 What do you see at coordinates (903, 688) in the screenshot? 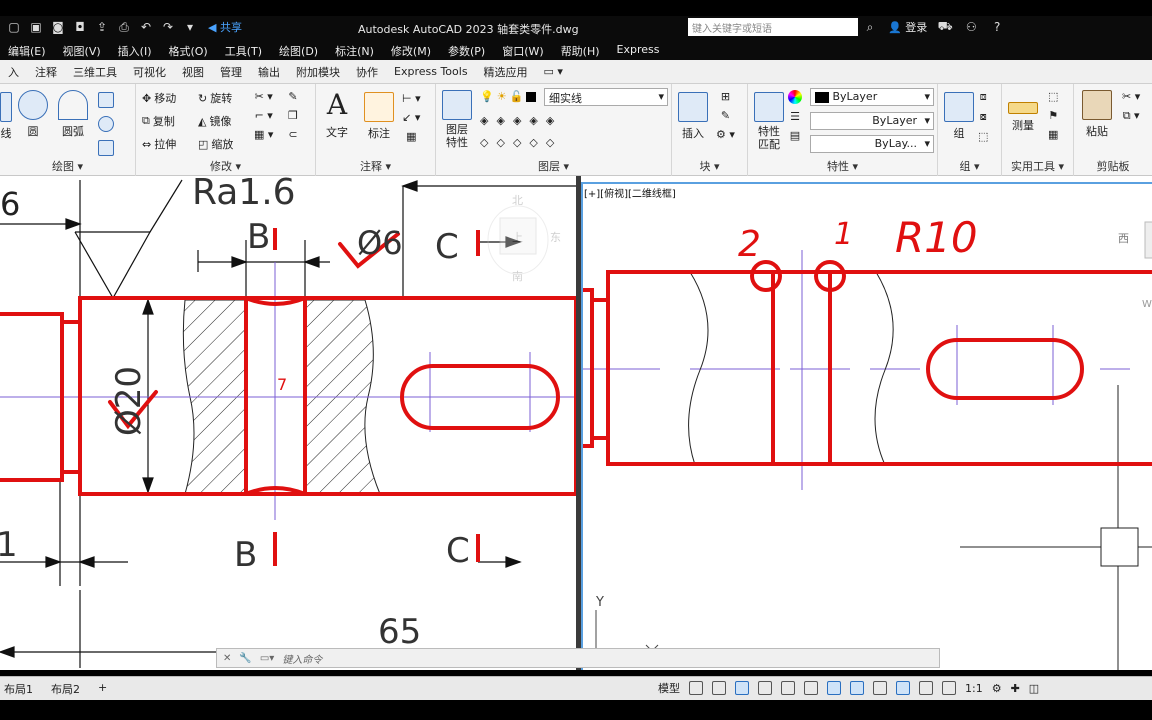
I see `annotation-visibility-icon` at bounding box center [903, 688].